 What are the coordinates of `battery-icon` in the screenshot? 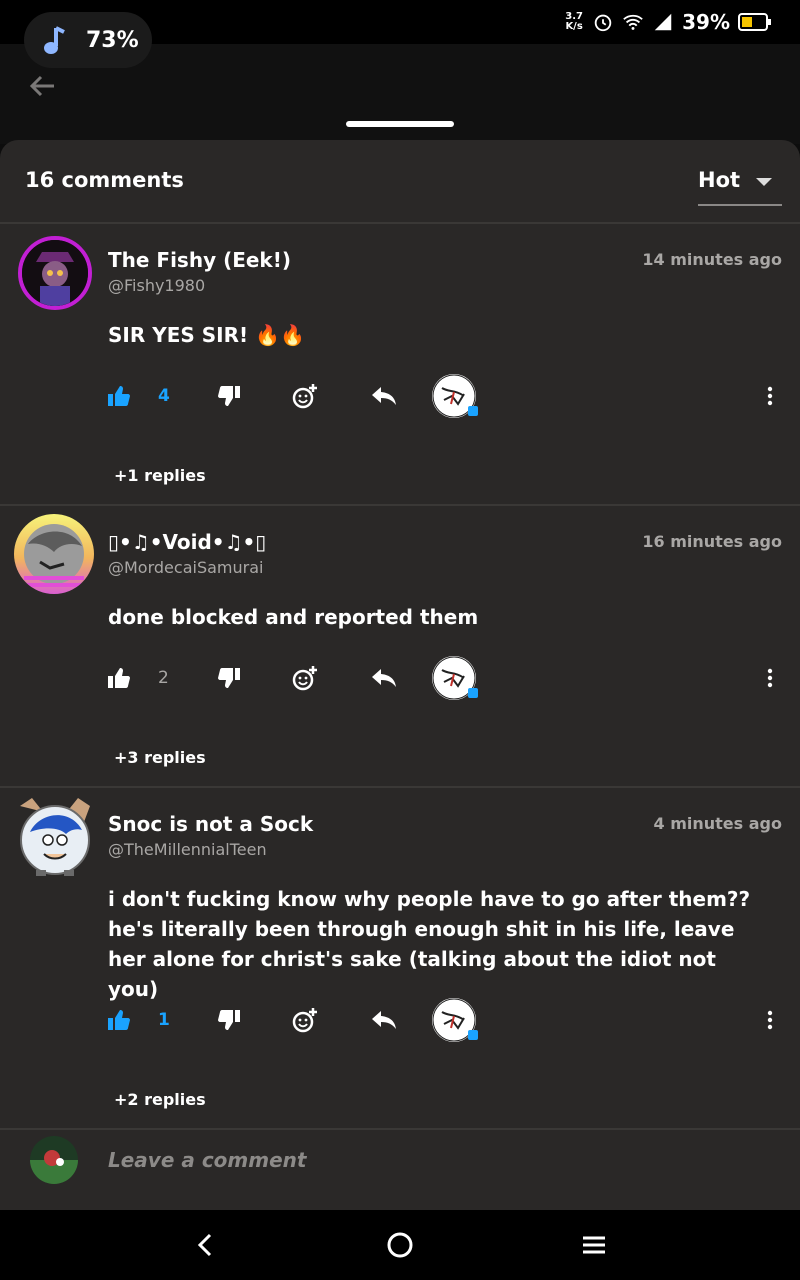 It's located at (754, 22).